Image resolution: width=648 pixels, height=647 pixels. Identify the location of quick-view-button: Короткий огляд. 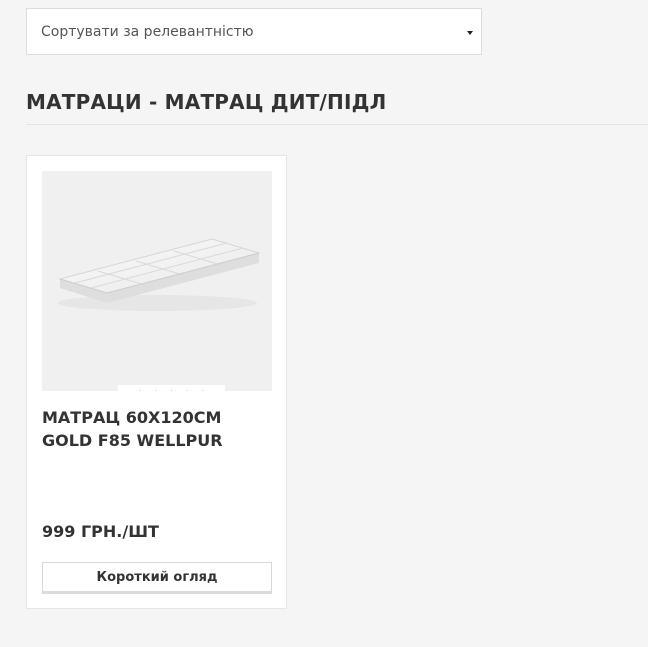
(157, 578).